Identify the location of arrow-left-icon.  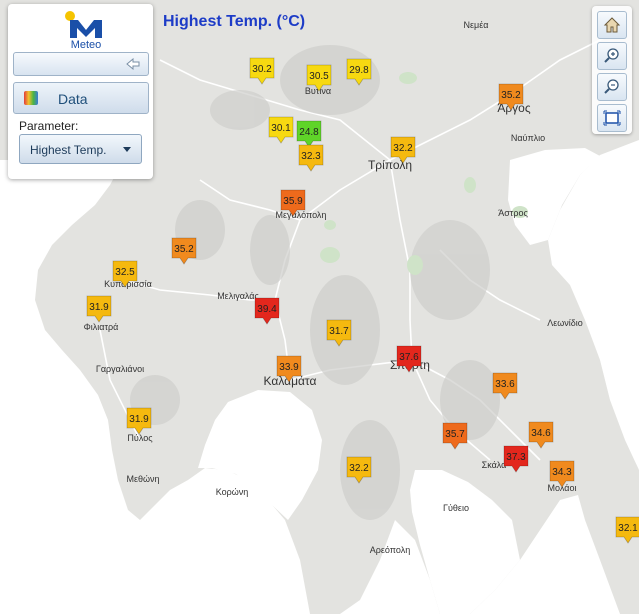
(133, 64).